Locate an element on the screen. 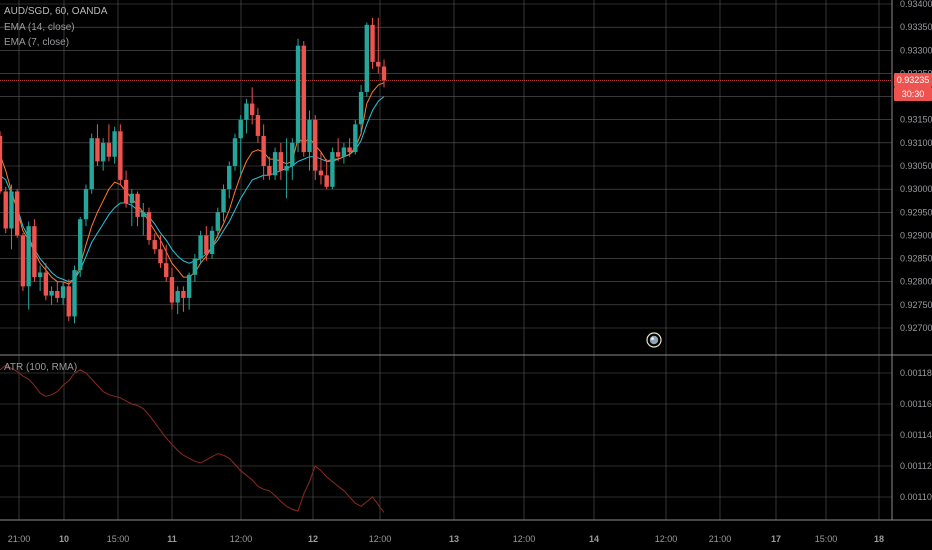  price-axis-tick-label: 0.93350 is located at coordinates (916, 27).